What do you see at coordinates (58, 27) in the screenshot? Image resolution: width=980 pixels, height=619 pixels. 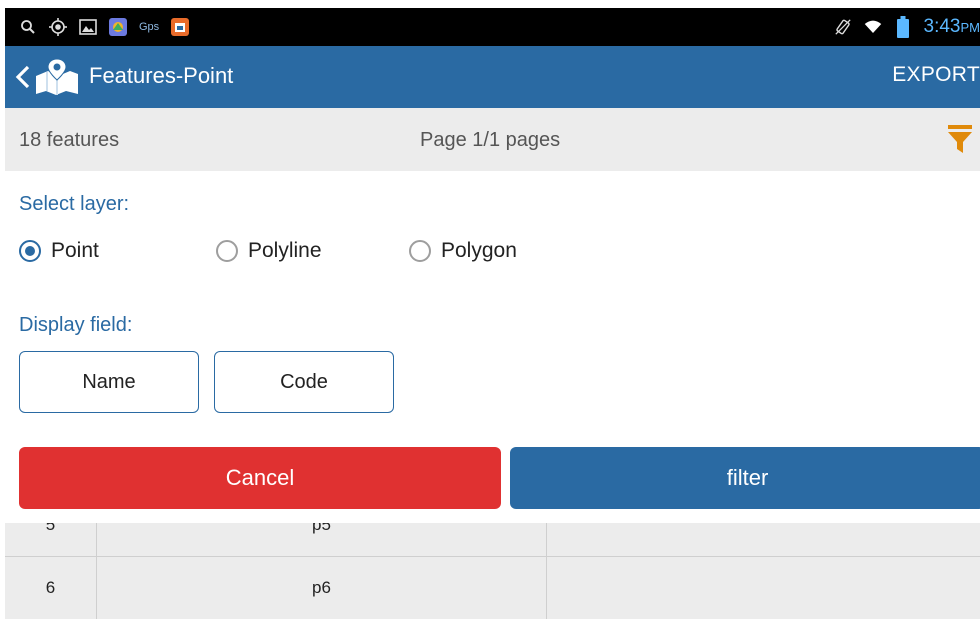 I see `location-target-icon` at bounding box center [58, 27].